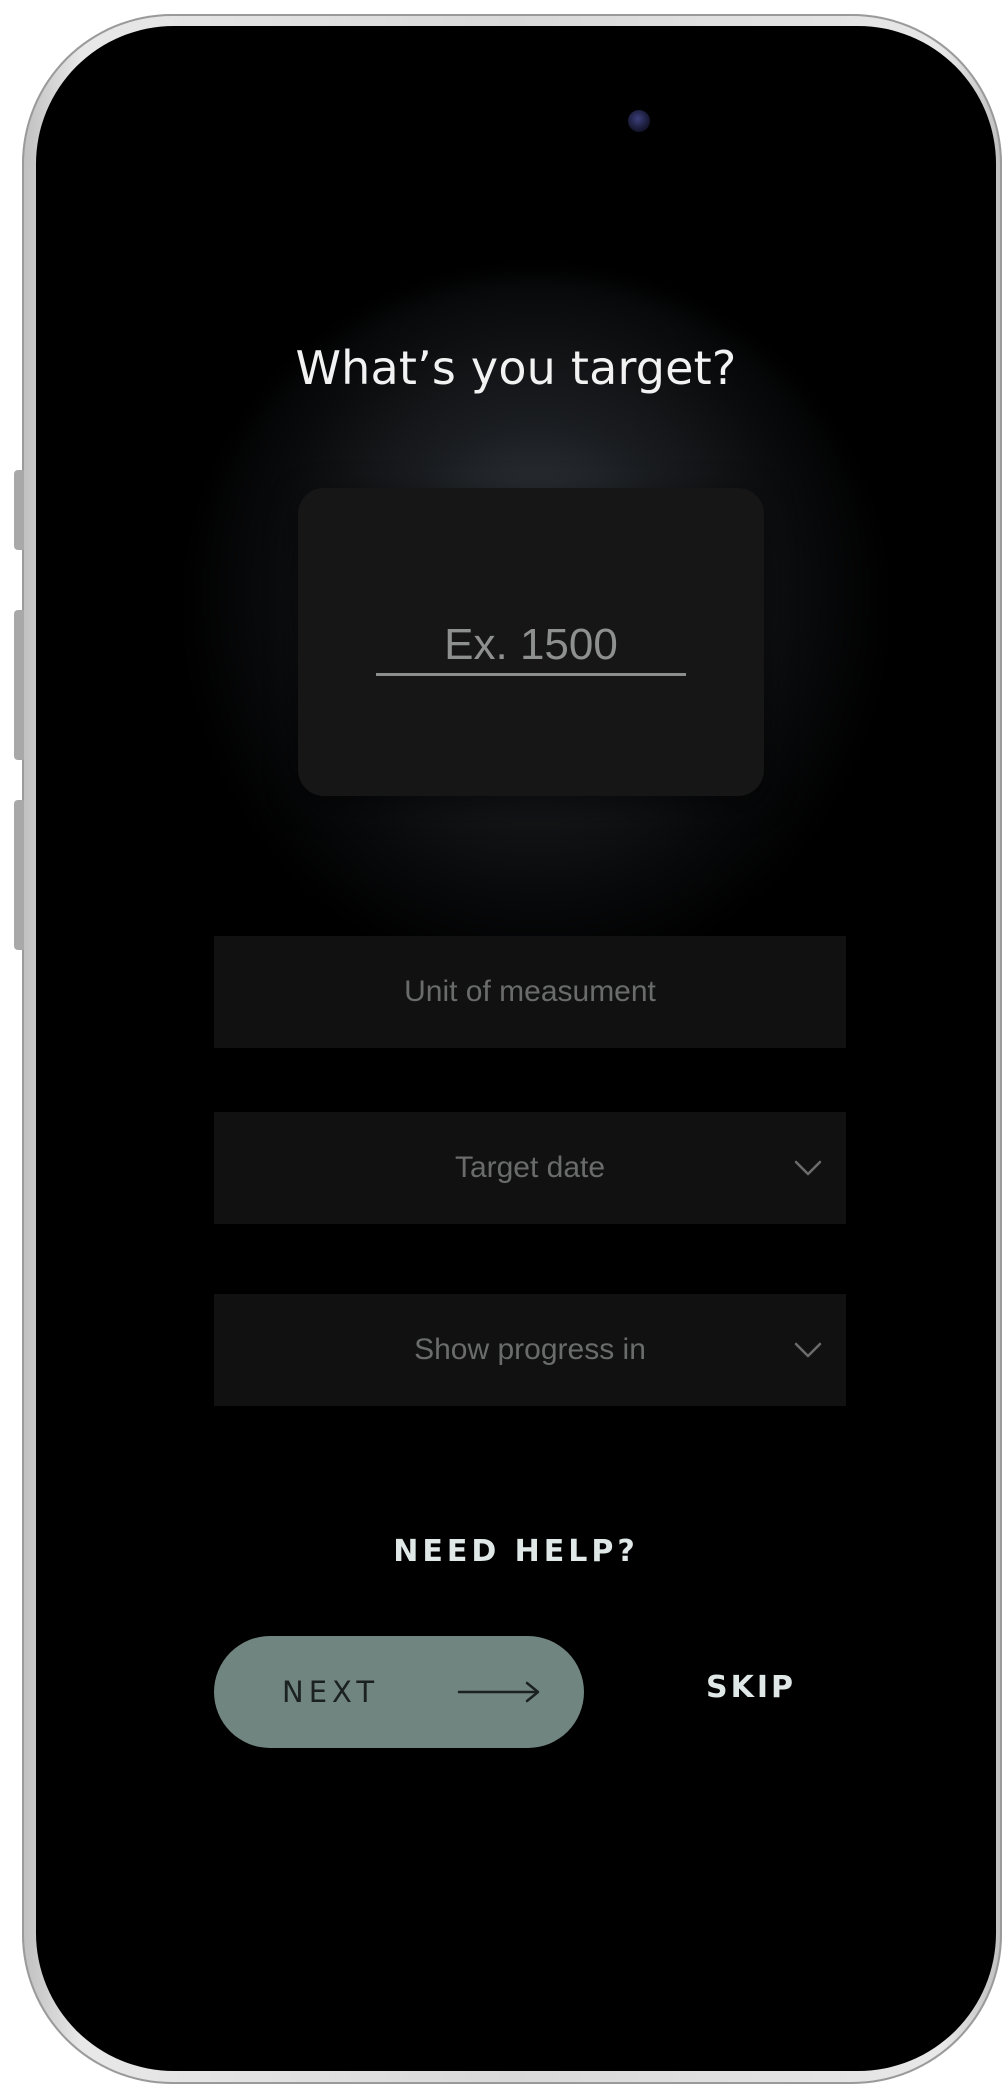  I want to click on next-button: NEXT, so click(399, 1692).